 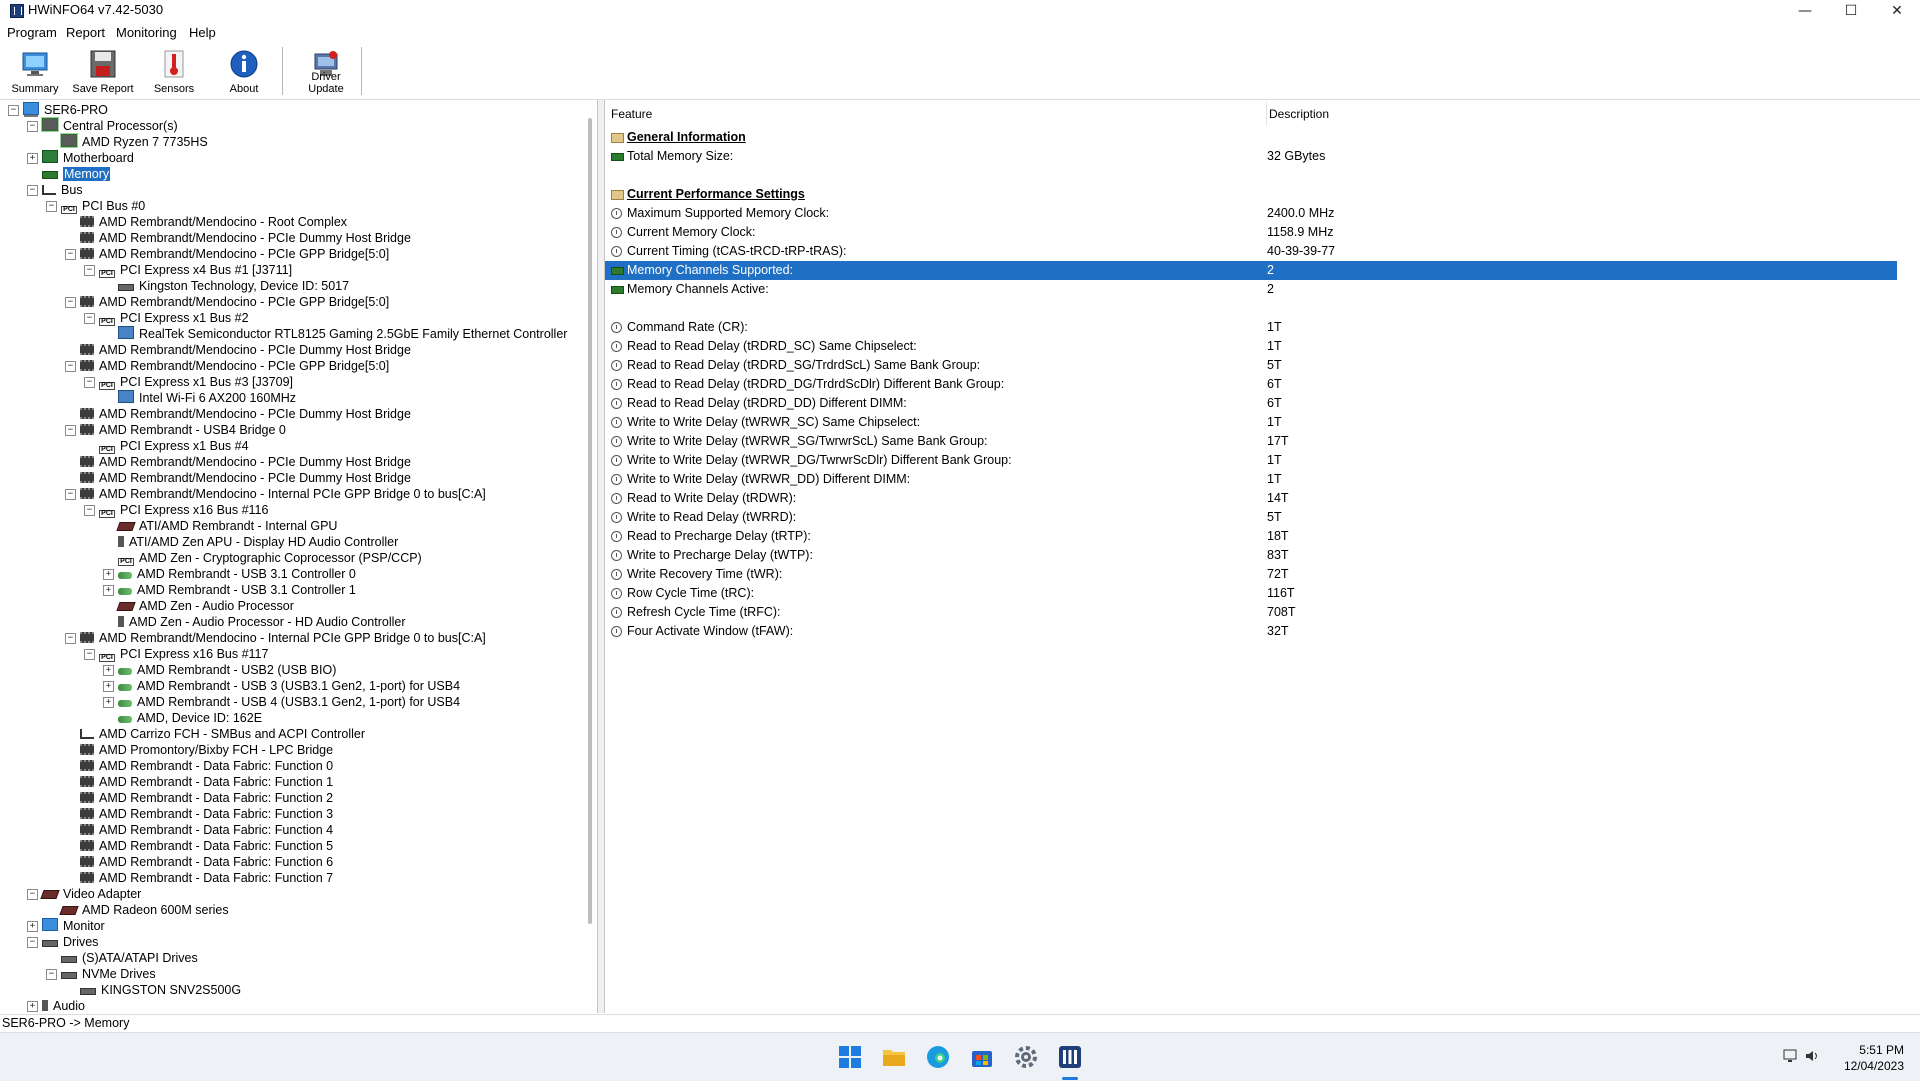 What do you see at coordinates (103, 72) in the screenshot?
I see `save-report-button: Save Report` at bounding box center [103, 72].